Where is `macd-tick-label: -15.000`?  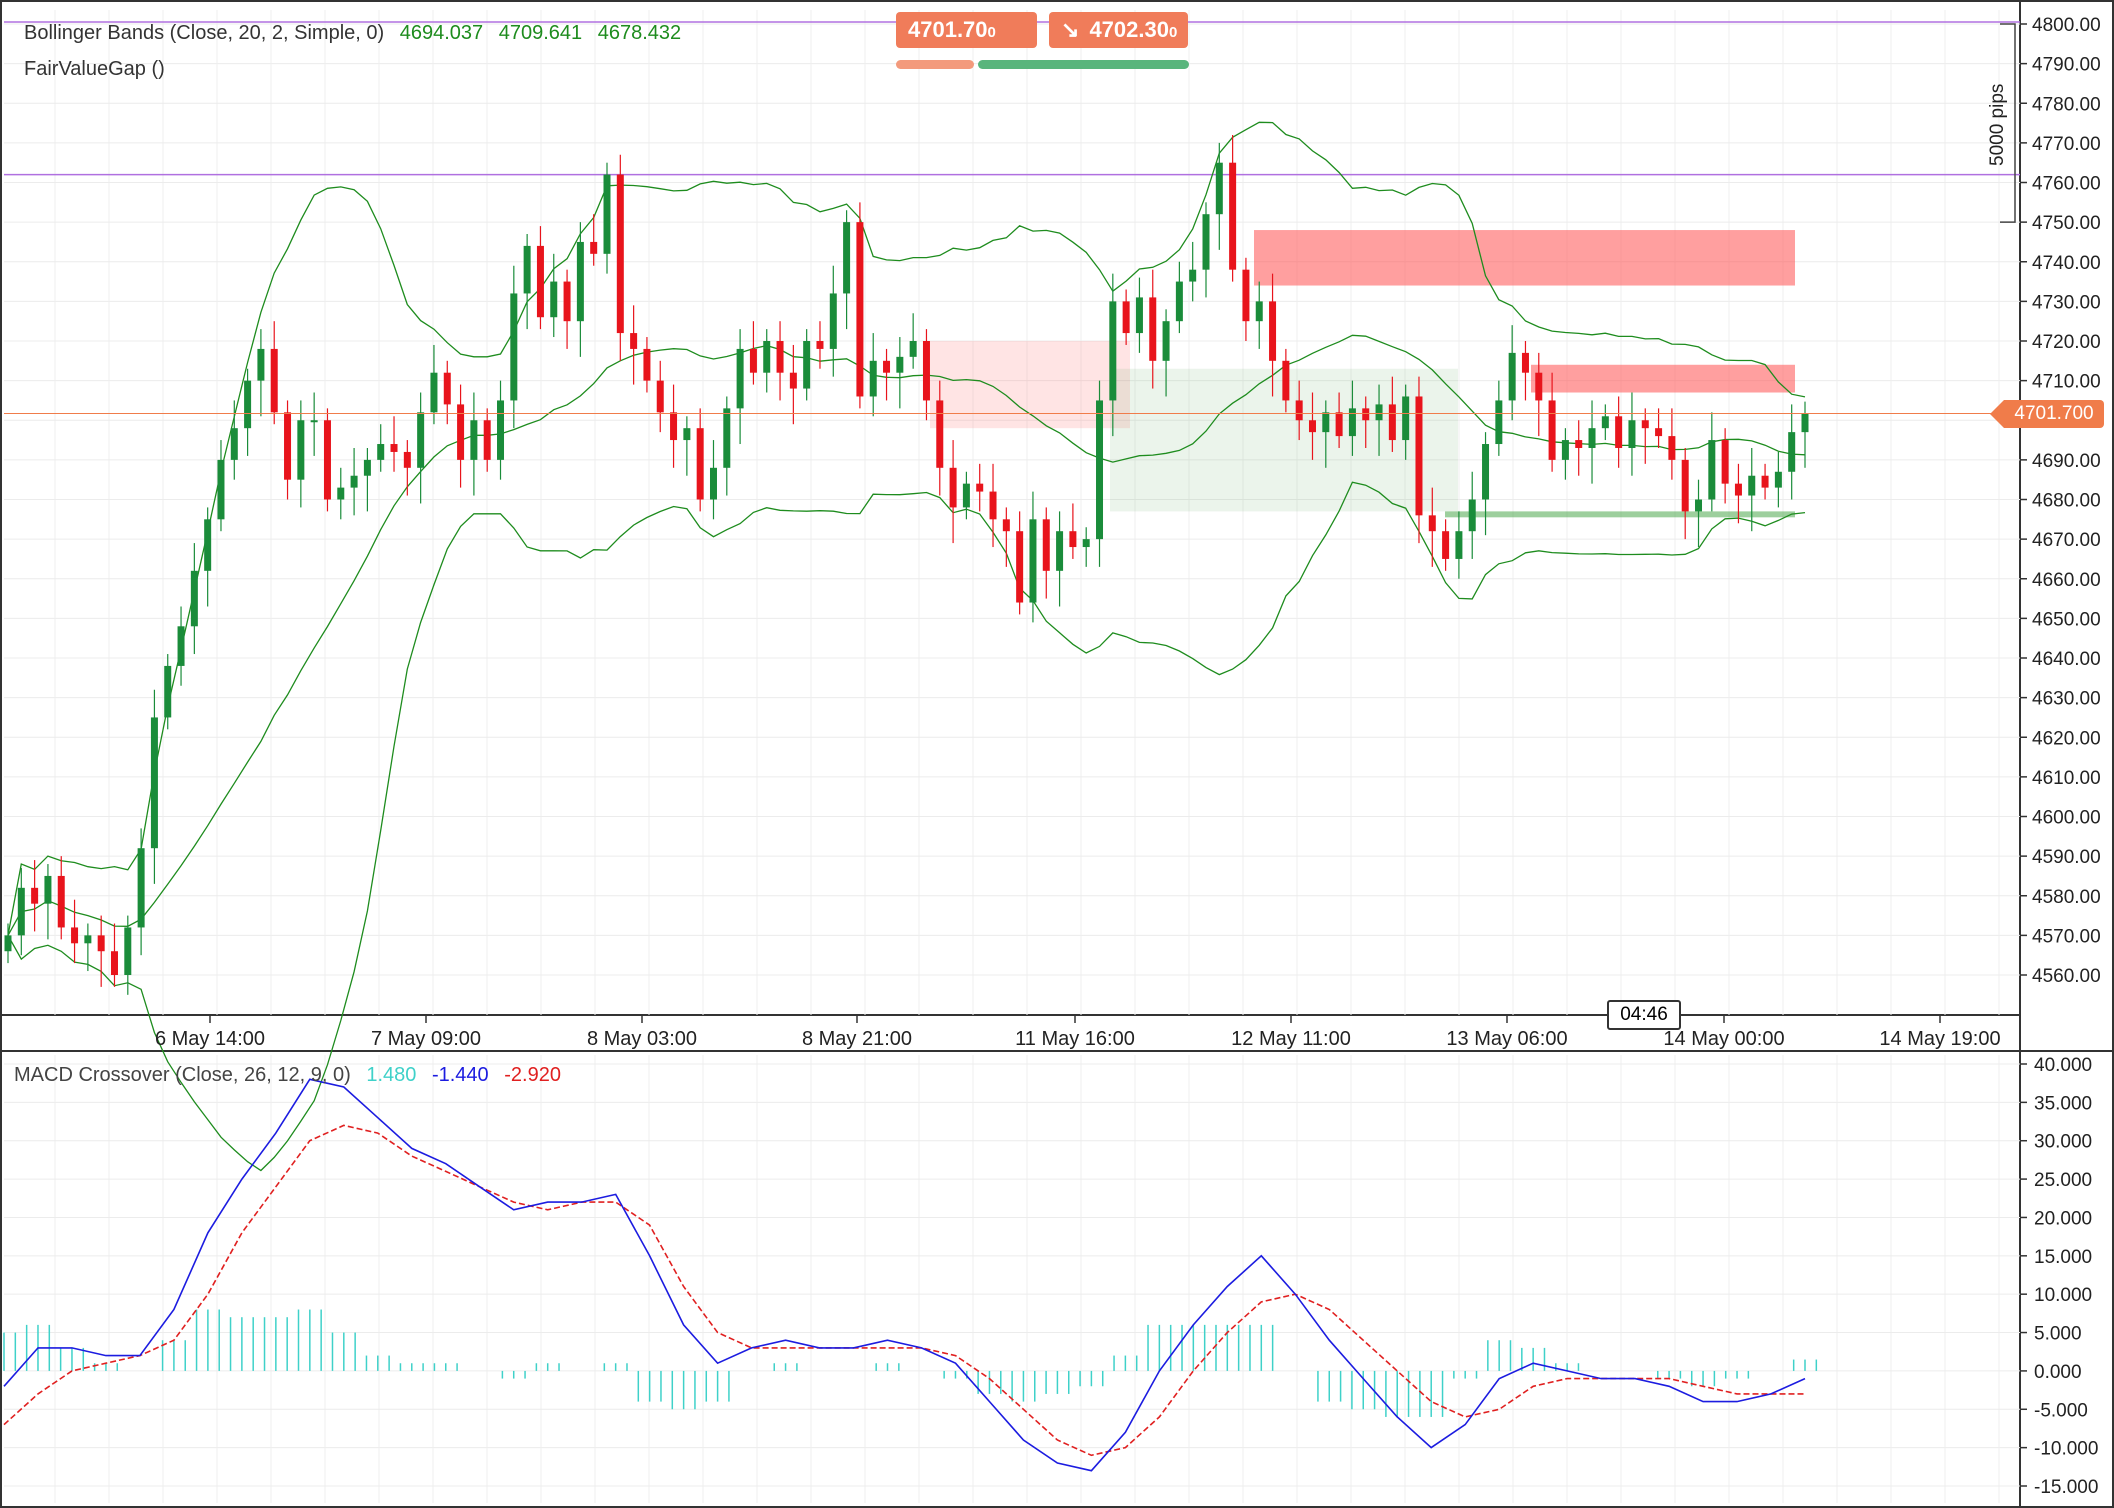 macd-tick-label: -15.000 is located at coordinates (2066, 1487).